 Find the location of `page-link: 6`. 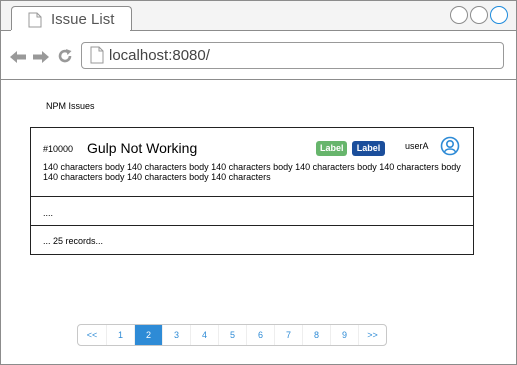

page-link: 6 is located at coordinates (260, 335).